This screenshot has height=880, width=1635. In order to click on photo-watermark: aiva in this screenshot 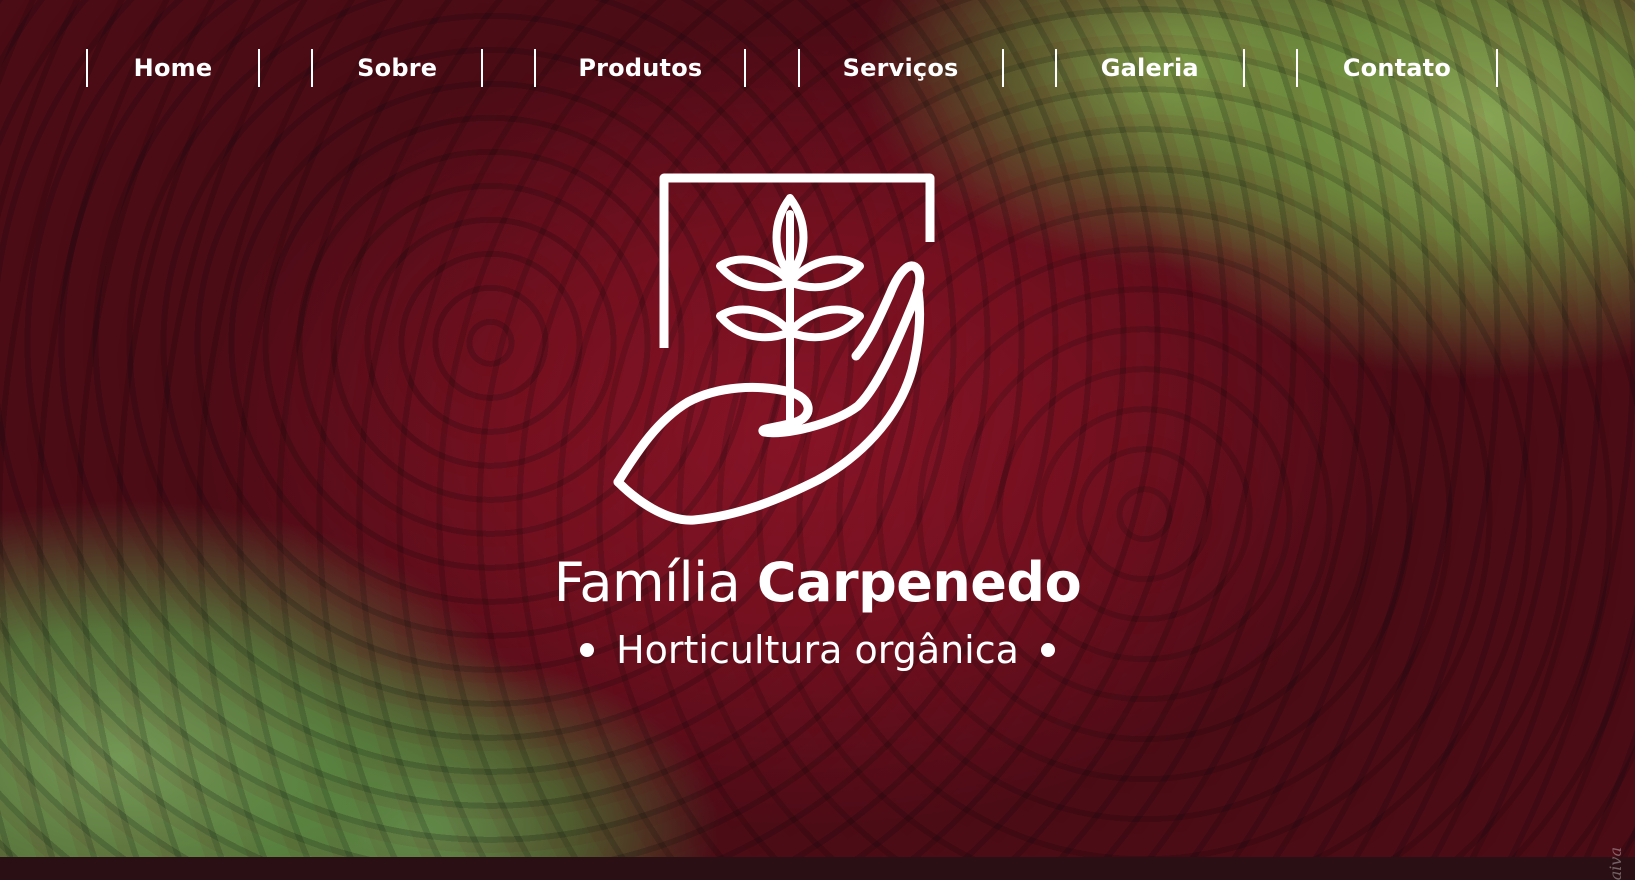, I will do `click(1615, 863)`.